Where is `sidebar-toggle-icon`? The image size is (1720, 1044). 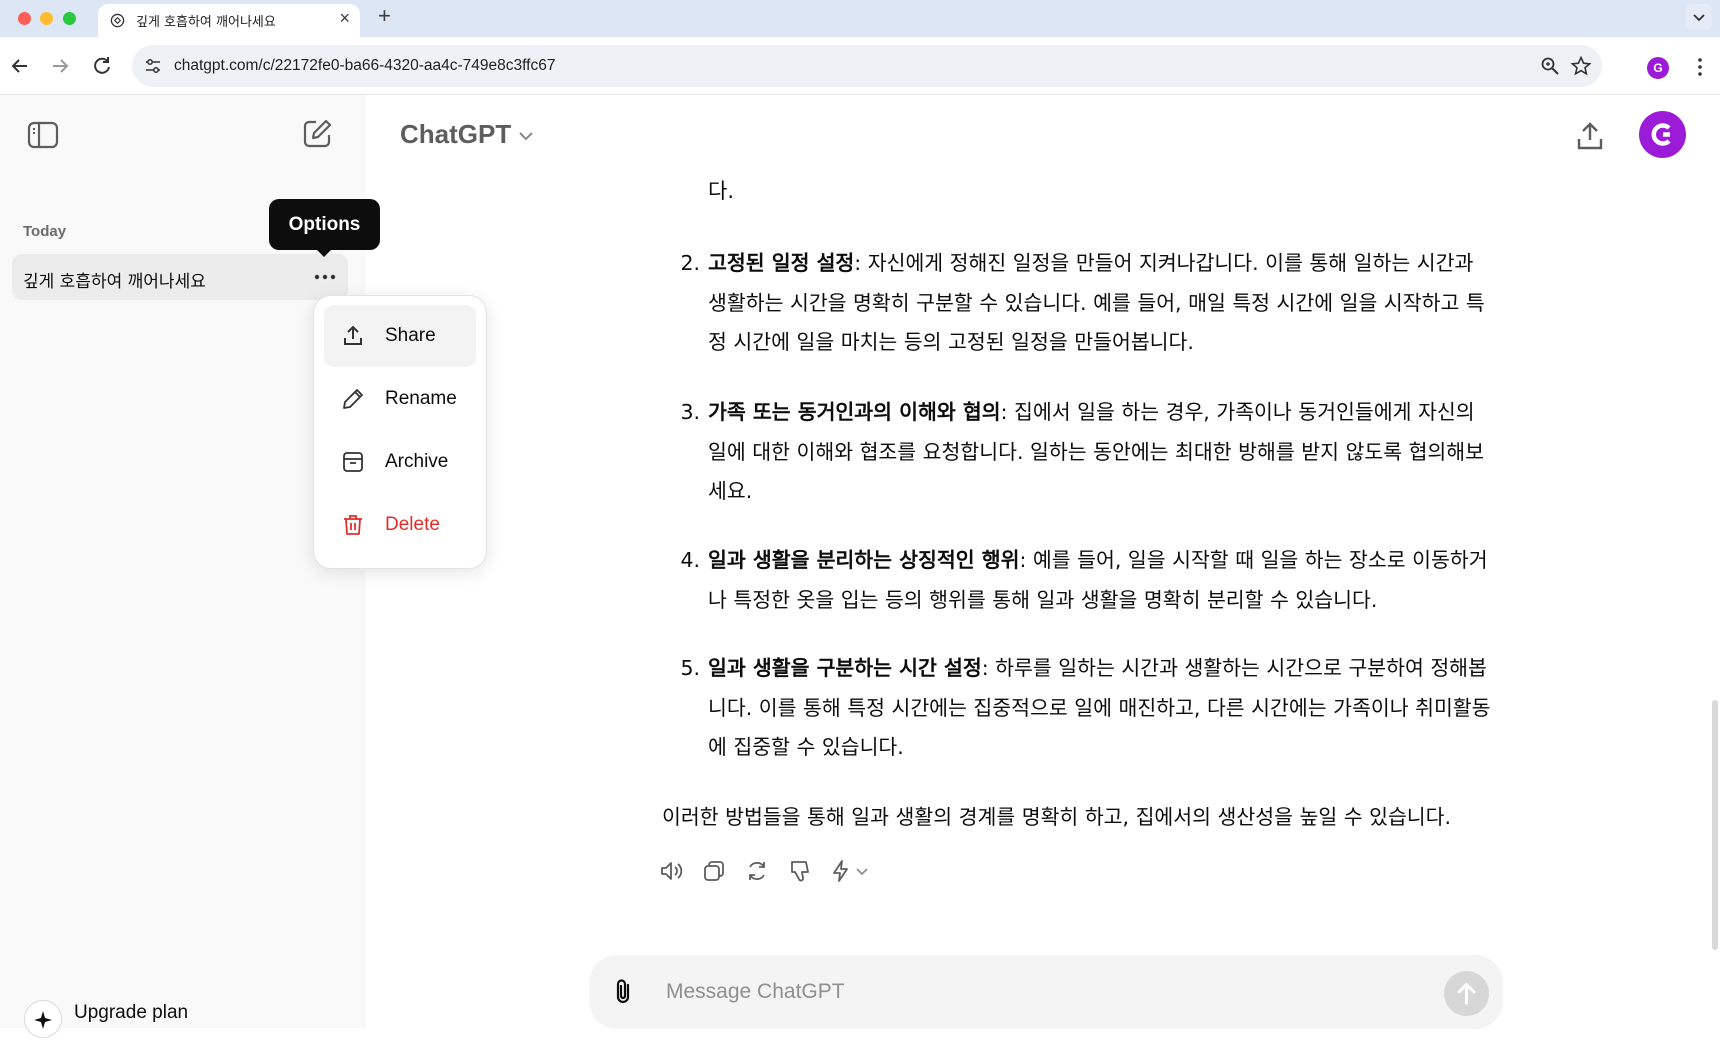
sidebar-toggle-icon is located at coordinates (43, 135).